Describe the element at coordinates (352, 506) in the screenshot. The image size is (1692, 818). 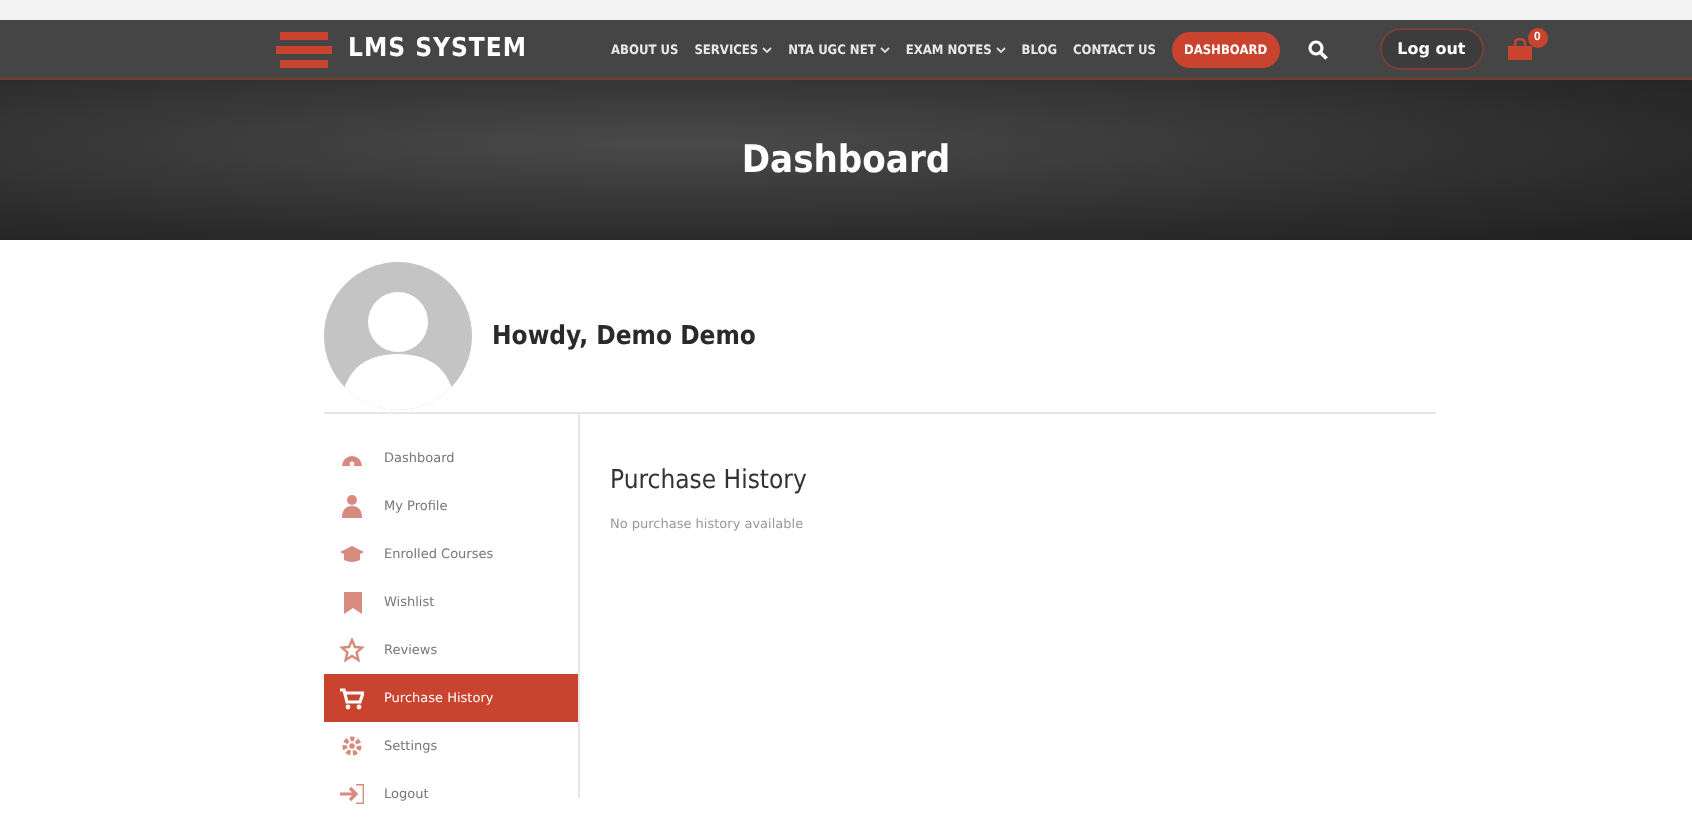
I see `user-icon` at that location.